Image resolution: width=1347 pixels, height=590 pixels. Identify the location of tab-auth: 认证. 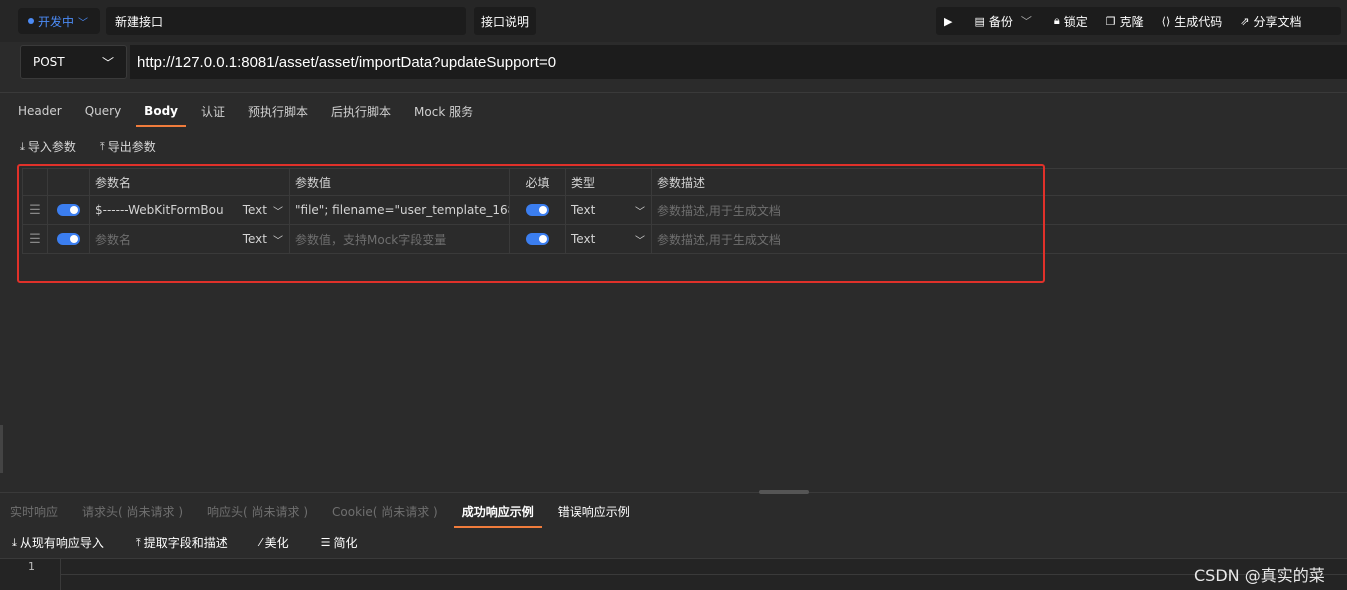
(213, 112).